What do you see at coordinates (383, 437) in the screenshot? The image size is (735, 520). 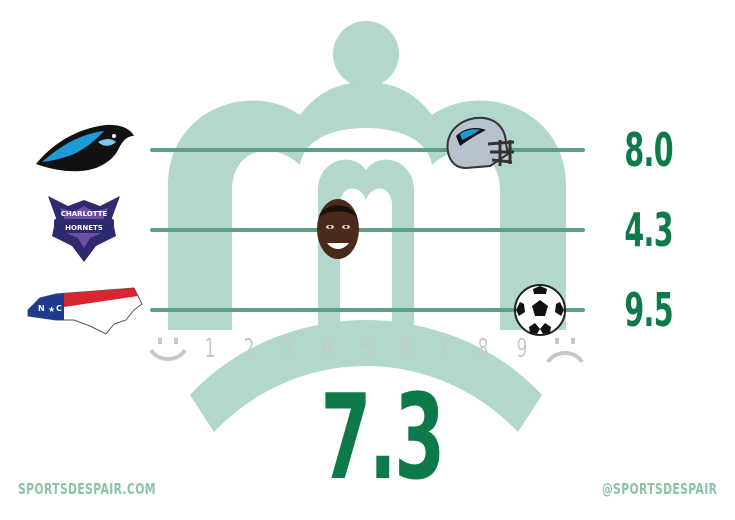 I see `overall-score: 7.3` at bounding box center [383, 437].